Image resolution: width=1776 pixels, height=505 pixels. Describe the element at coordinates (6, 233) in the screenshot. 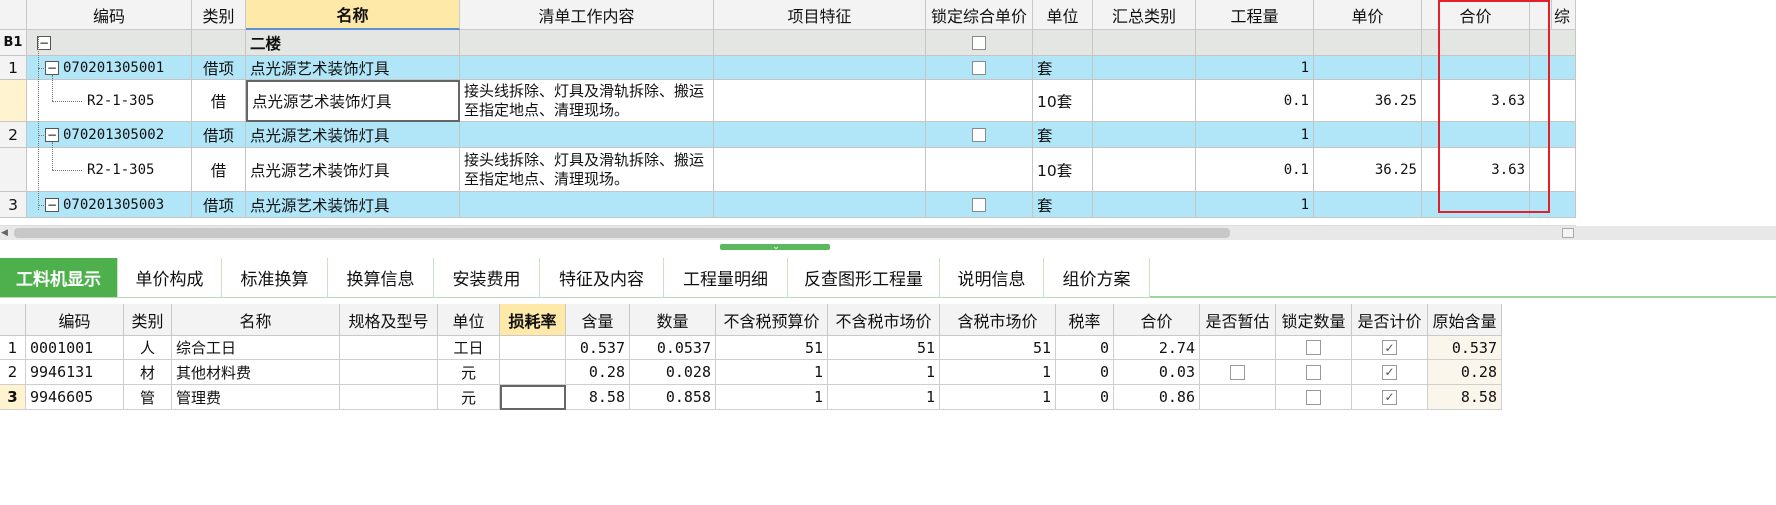

I see `scroll-left-icon: ◀` at that location.